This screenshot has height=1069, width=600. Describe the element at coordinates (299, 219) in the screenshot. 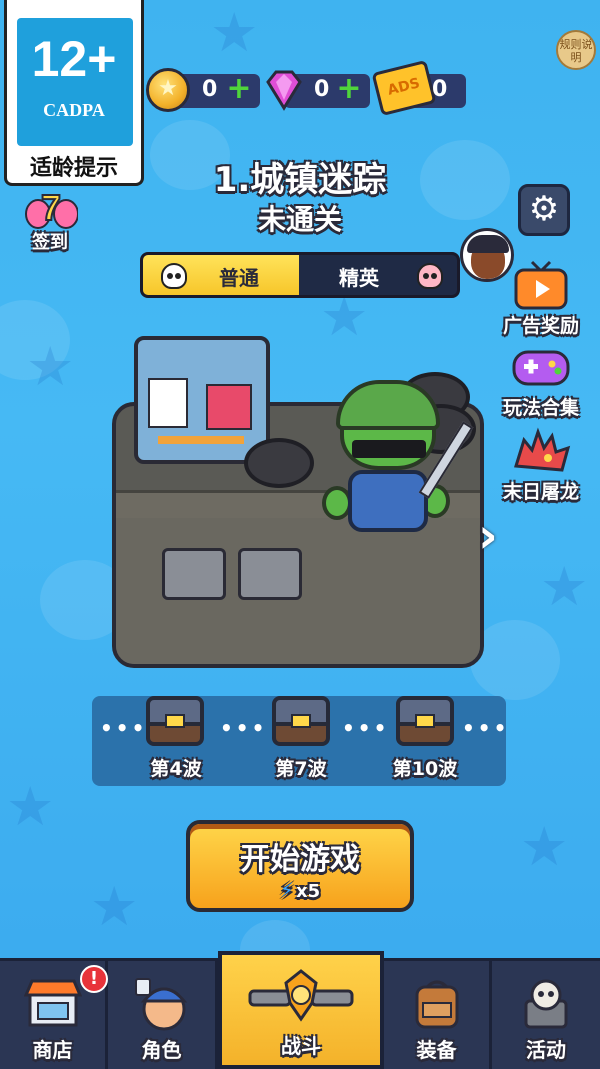

I see `level-status: 未通关` at that location.